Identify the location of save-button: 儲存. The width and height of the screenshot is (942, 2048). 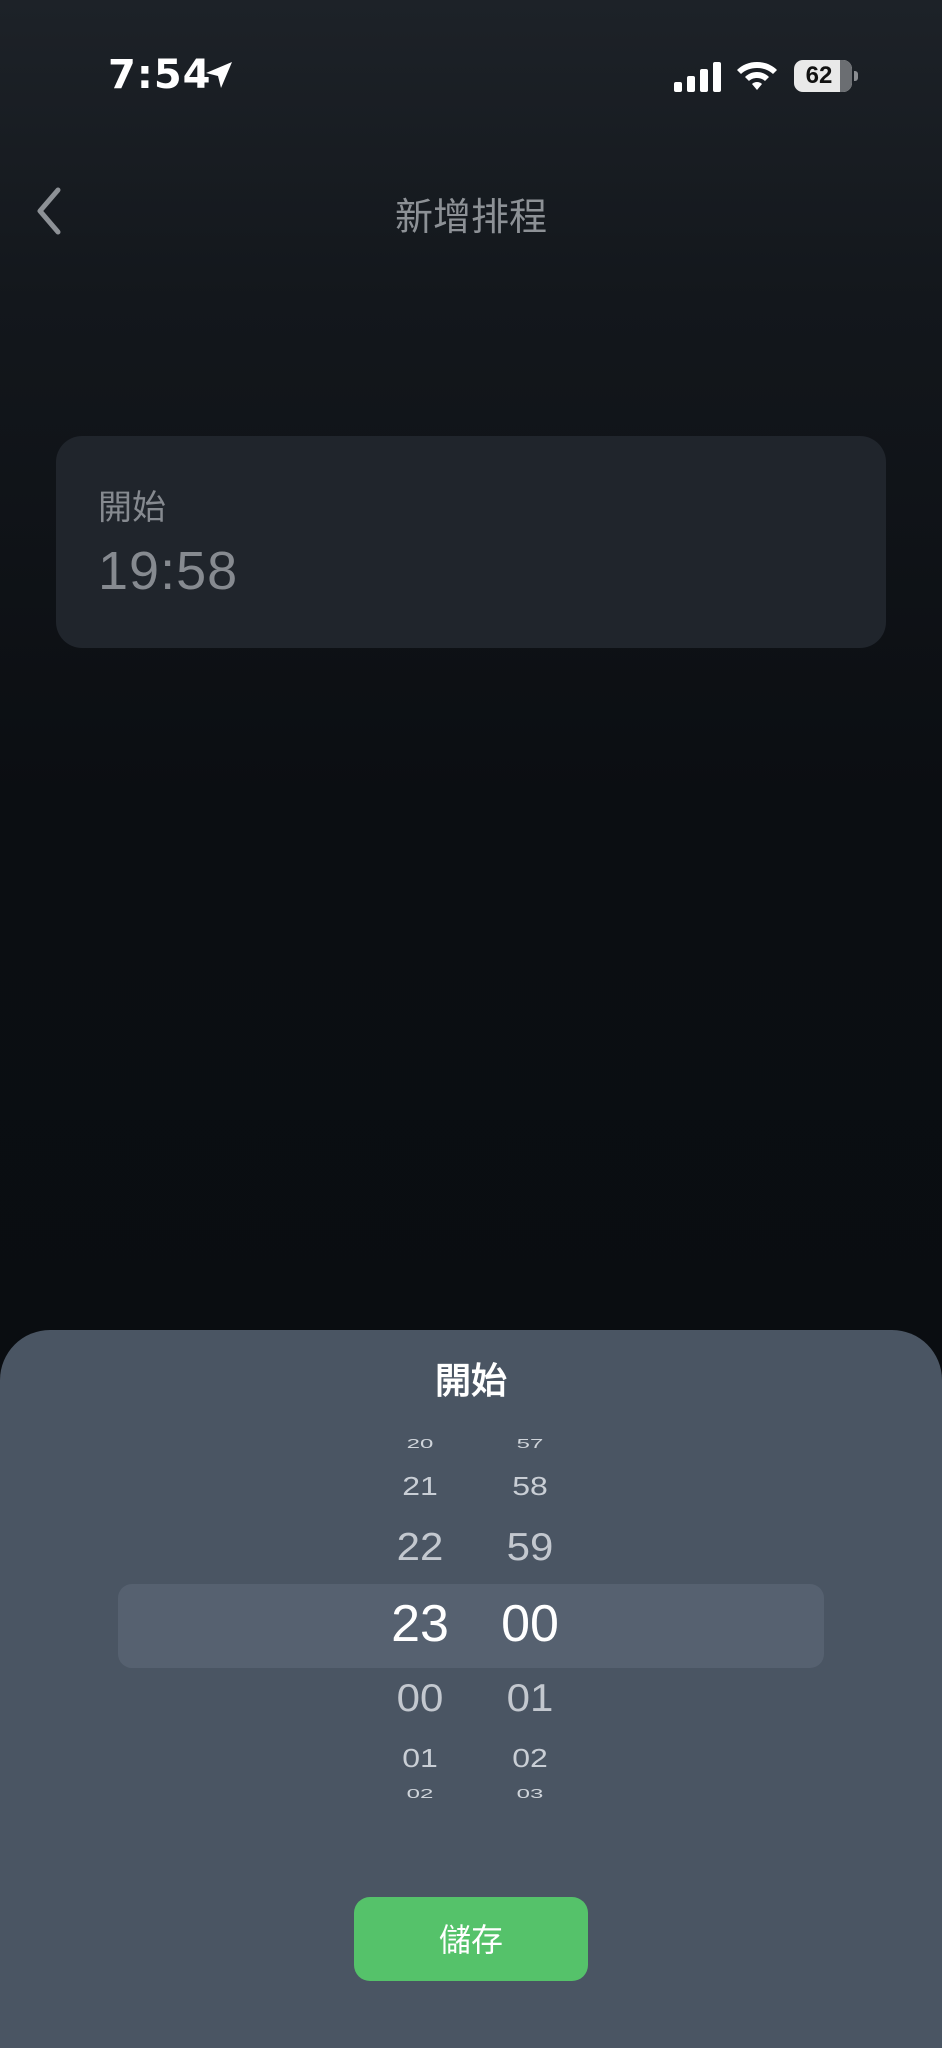
(471, 1939).